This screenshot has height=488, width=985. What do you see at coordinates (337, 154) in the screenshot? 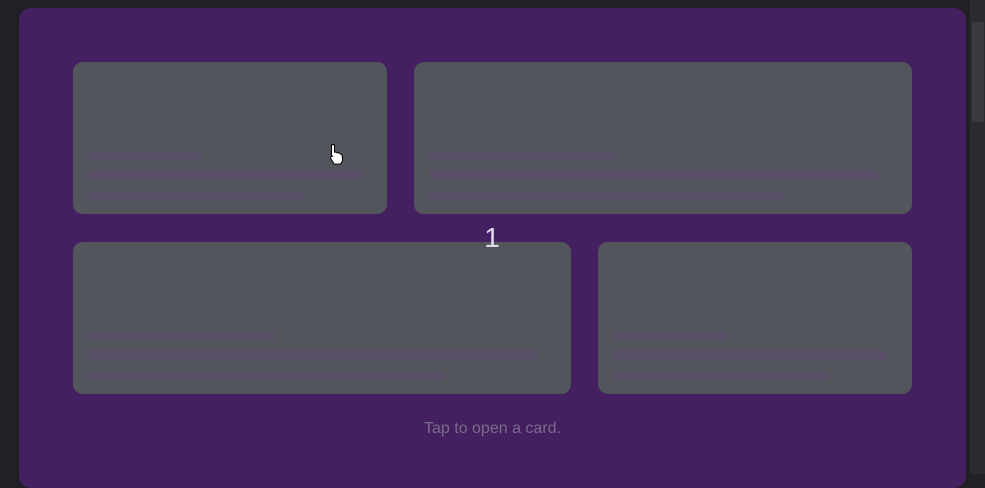
I see `hand-cursor-icon` at bounding box center [337, 154].